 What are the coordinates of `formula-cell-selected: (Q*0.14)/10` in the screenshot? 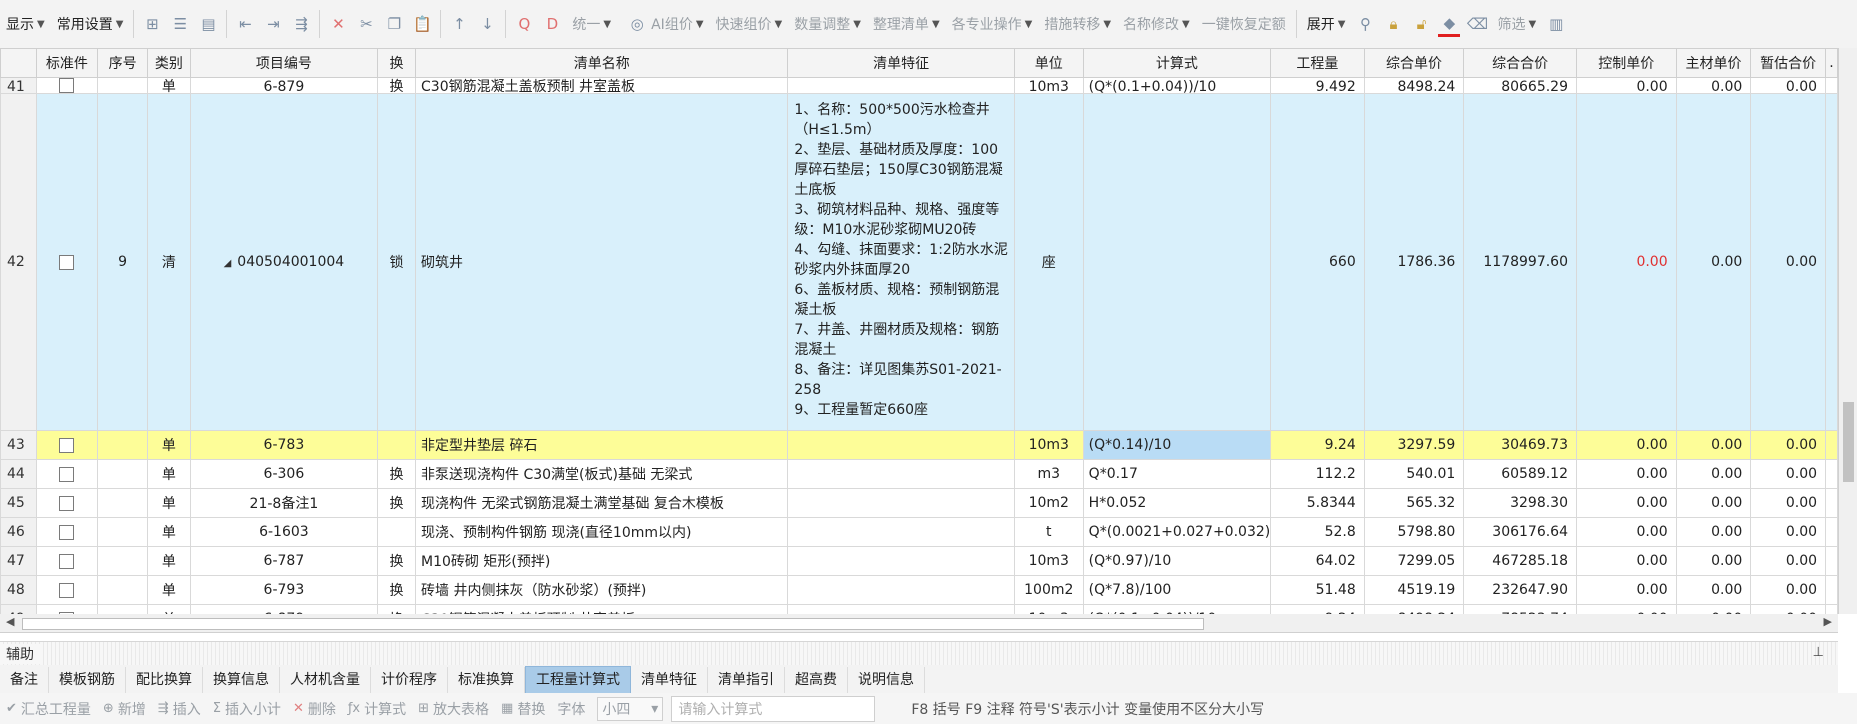 It's located at (1177, 445).